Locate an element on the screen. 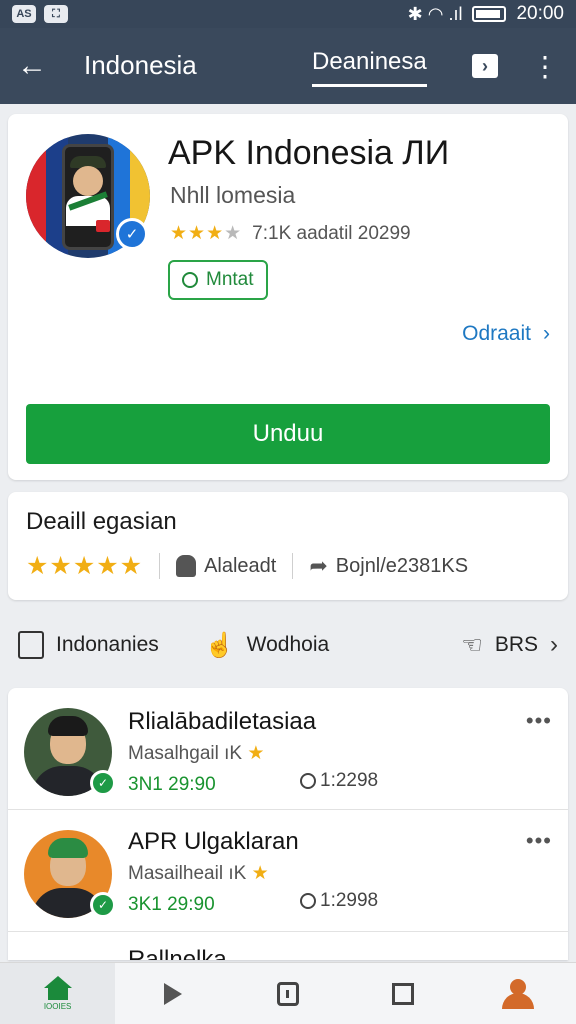  item-date: 3Ν1 29:90 is located at coordinates (172, 784).